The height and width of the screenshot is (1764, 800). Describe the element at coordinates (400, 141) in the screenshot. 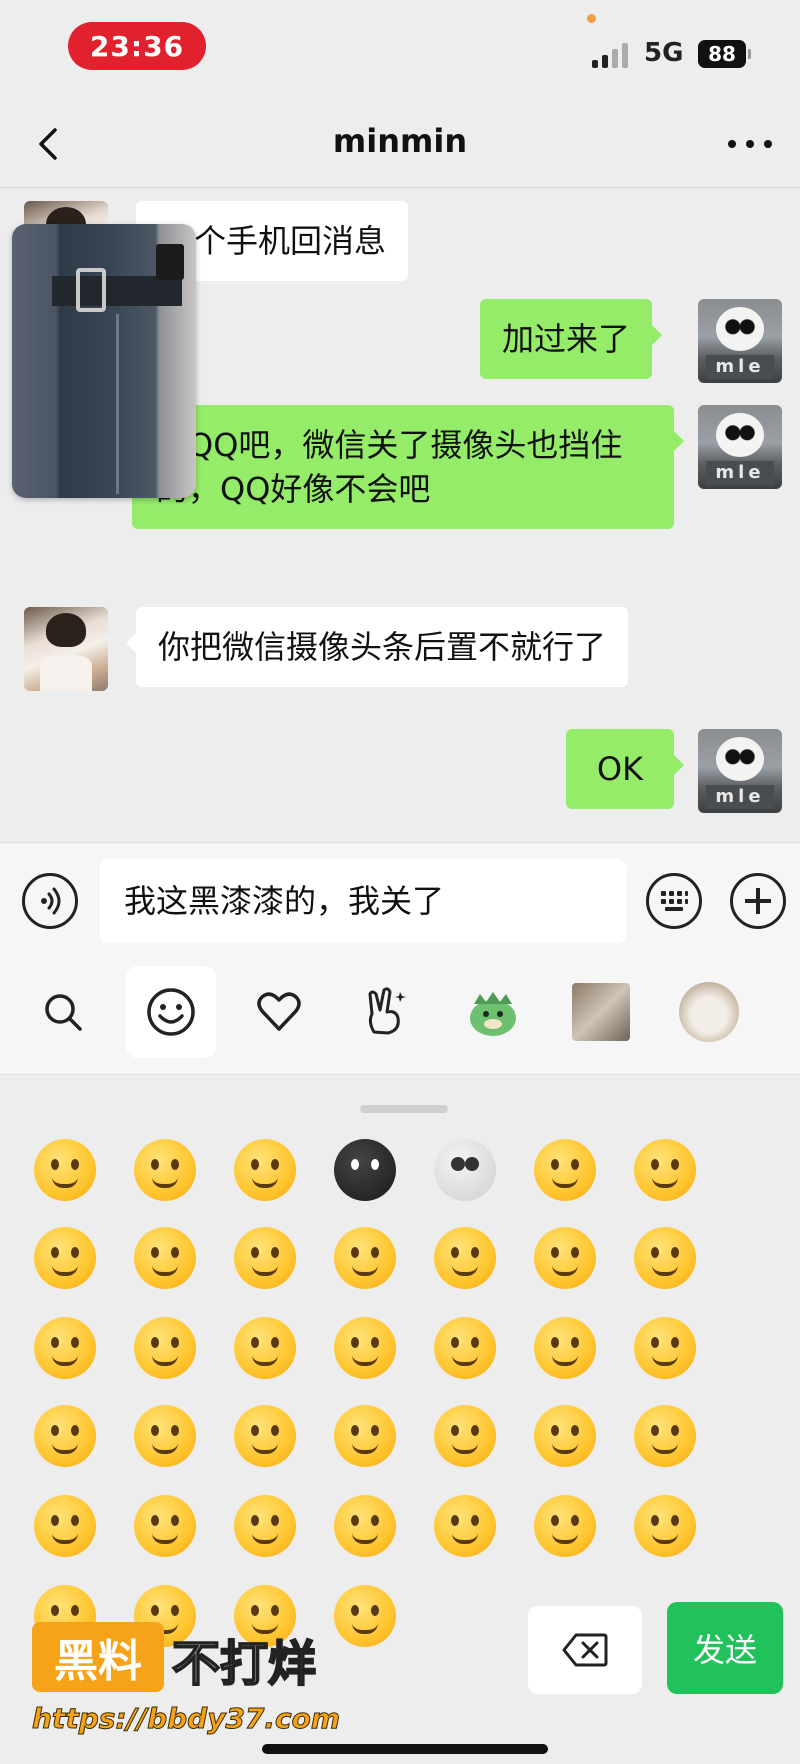

I see `chat-title: minmin` at that location.